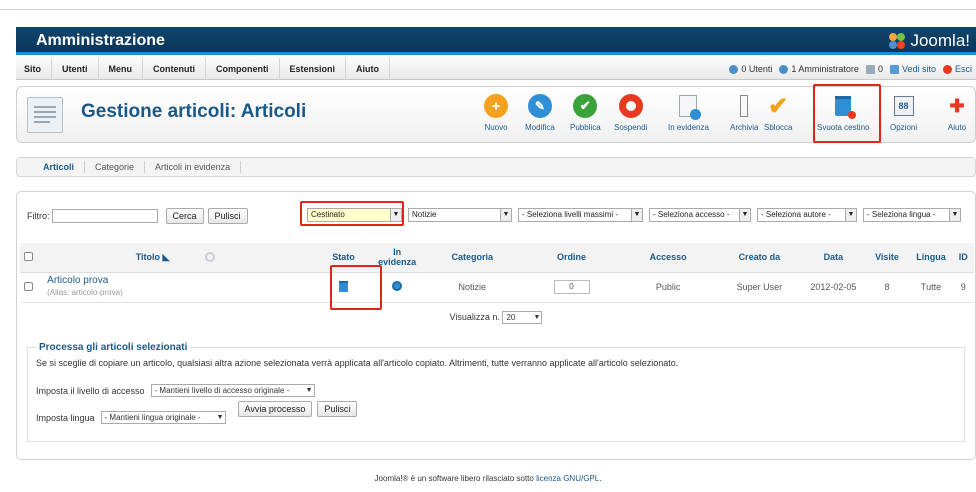 The image size is (976, 492). What do you see at coordinates (210, 257) in the screenshot?
I see `loading-icon` at bounding box center [210, 257].